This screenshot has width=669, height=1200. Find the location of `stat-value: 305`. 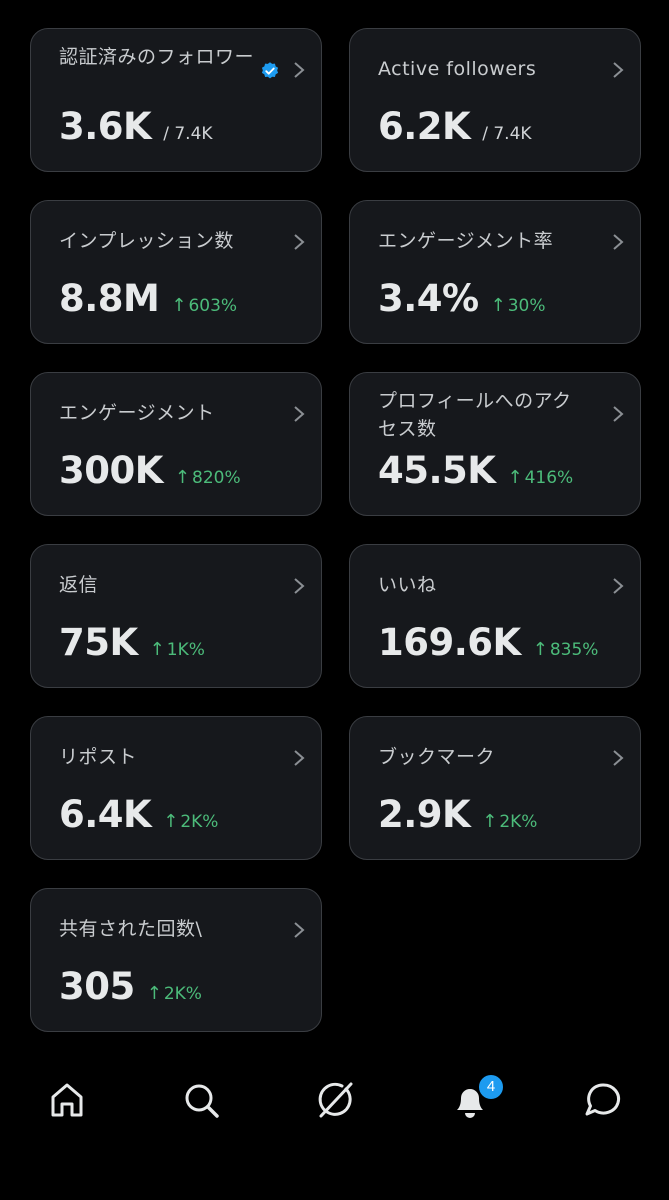

stat-value: 305 is located at coordinates (97, 986).